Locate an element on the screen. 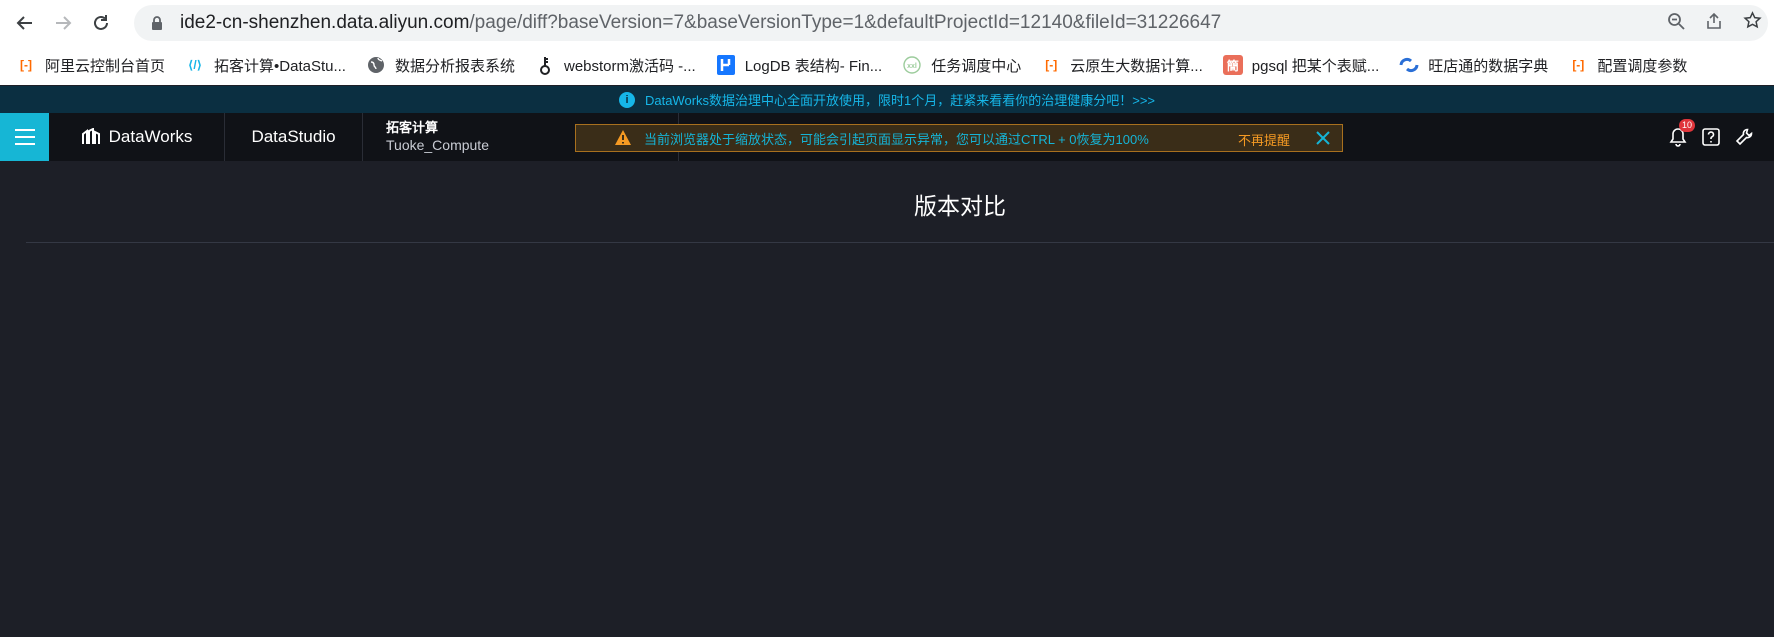 The image size is (1774, 637). page-title: 版本对比 is located at coordinates (960, 206).